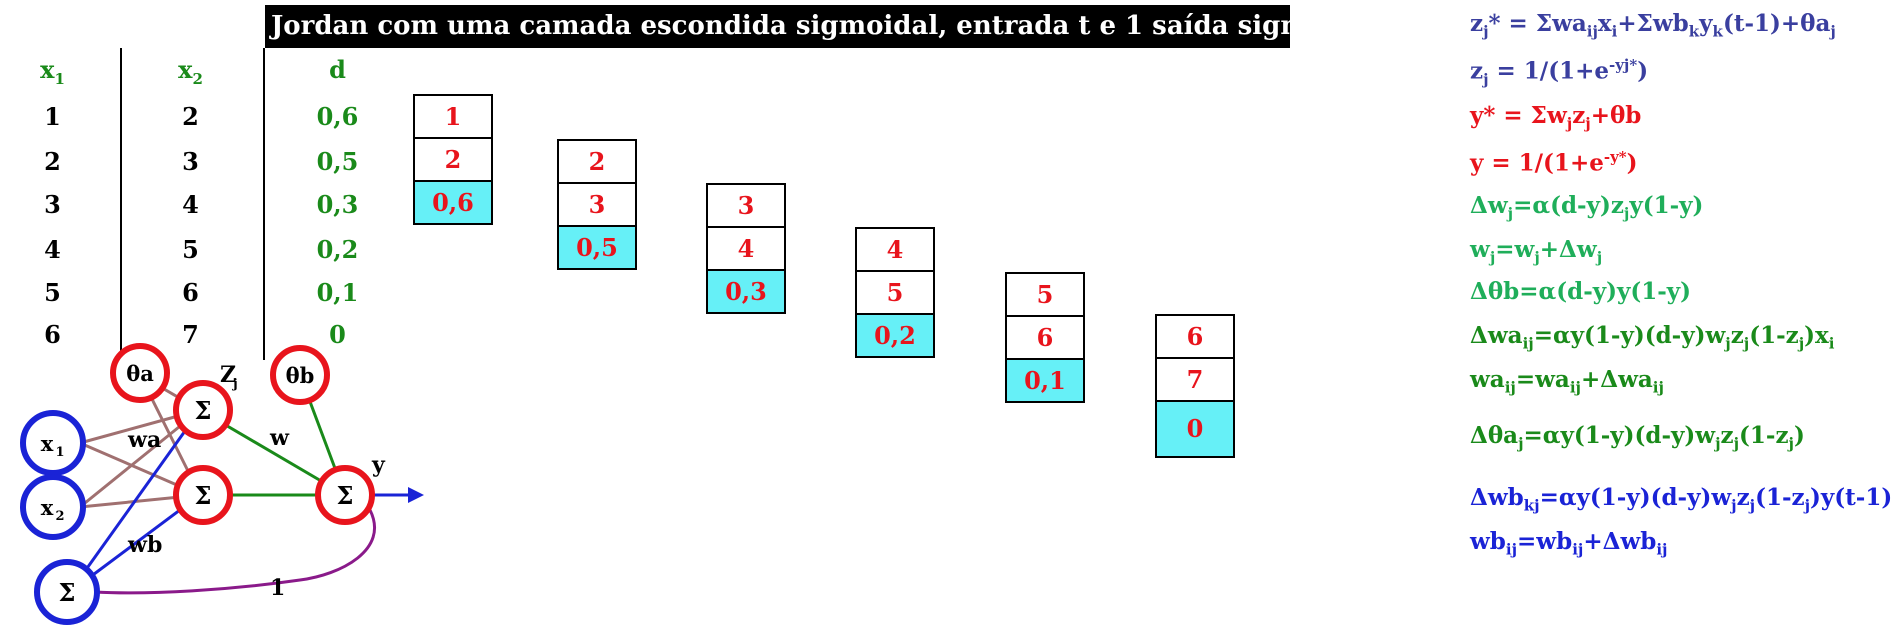  What do you see at coordinates (1581, 291) in the screenshot?
I see `formula-delta-theta-b: Δθb=α(d-y)y(1-y)` at bounding box center [1581, 291].